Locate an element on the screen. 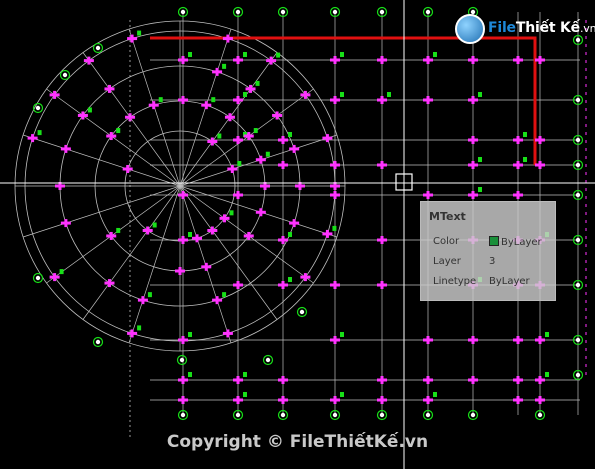  tooltip-value: ByLayer is located at coordinates (515, 242).